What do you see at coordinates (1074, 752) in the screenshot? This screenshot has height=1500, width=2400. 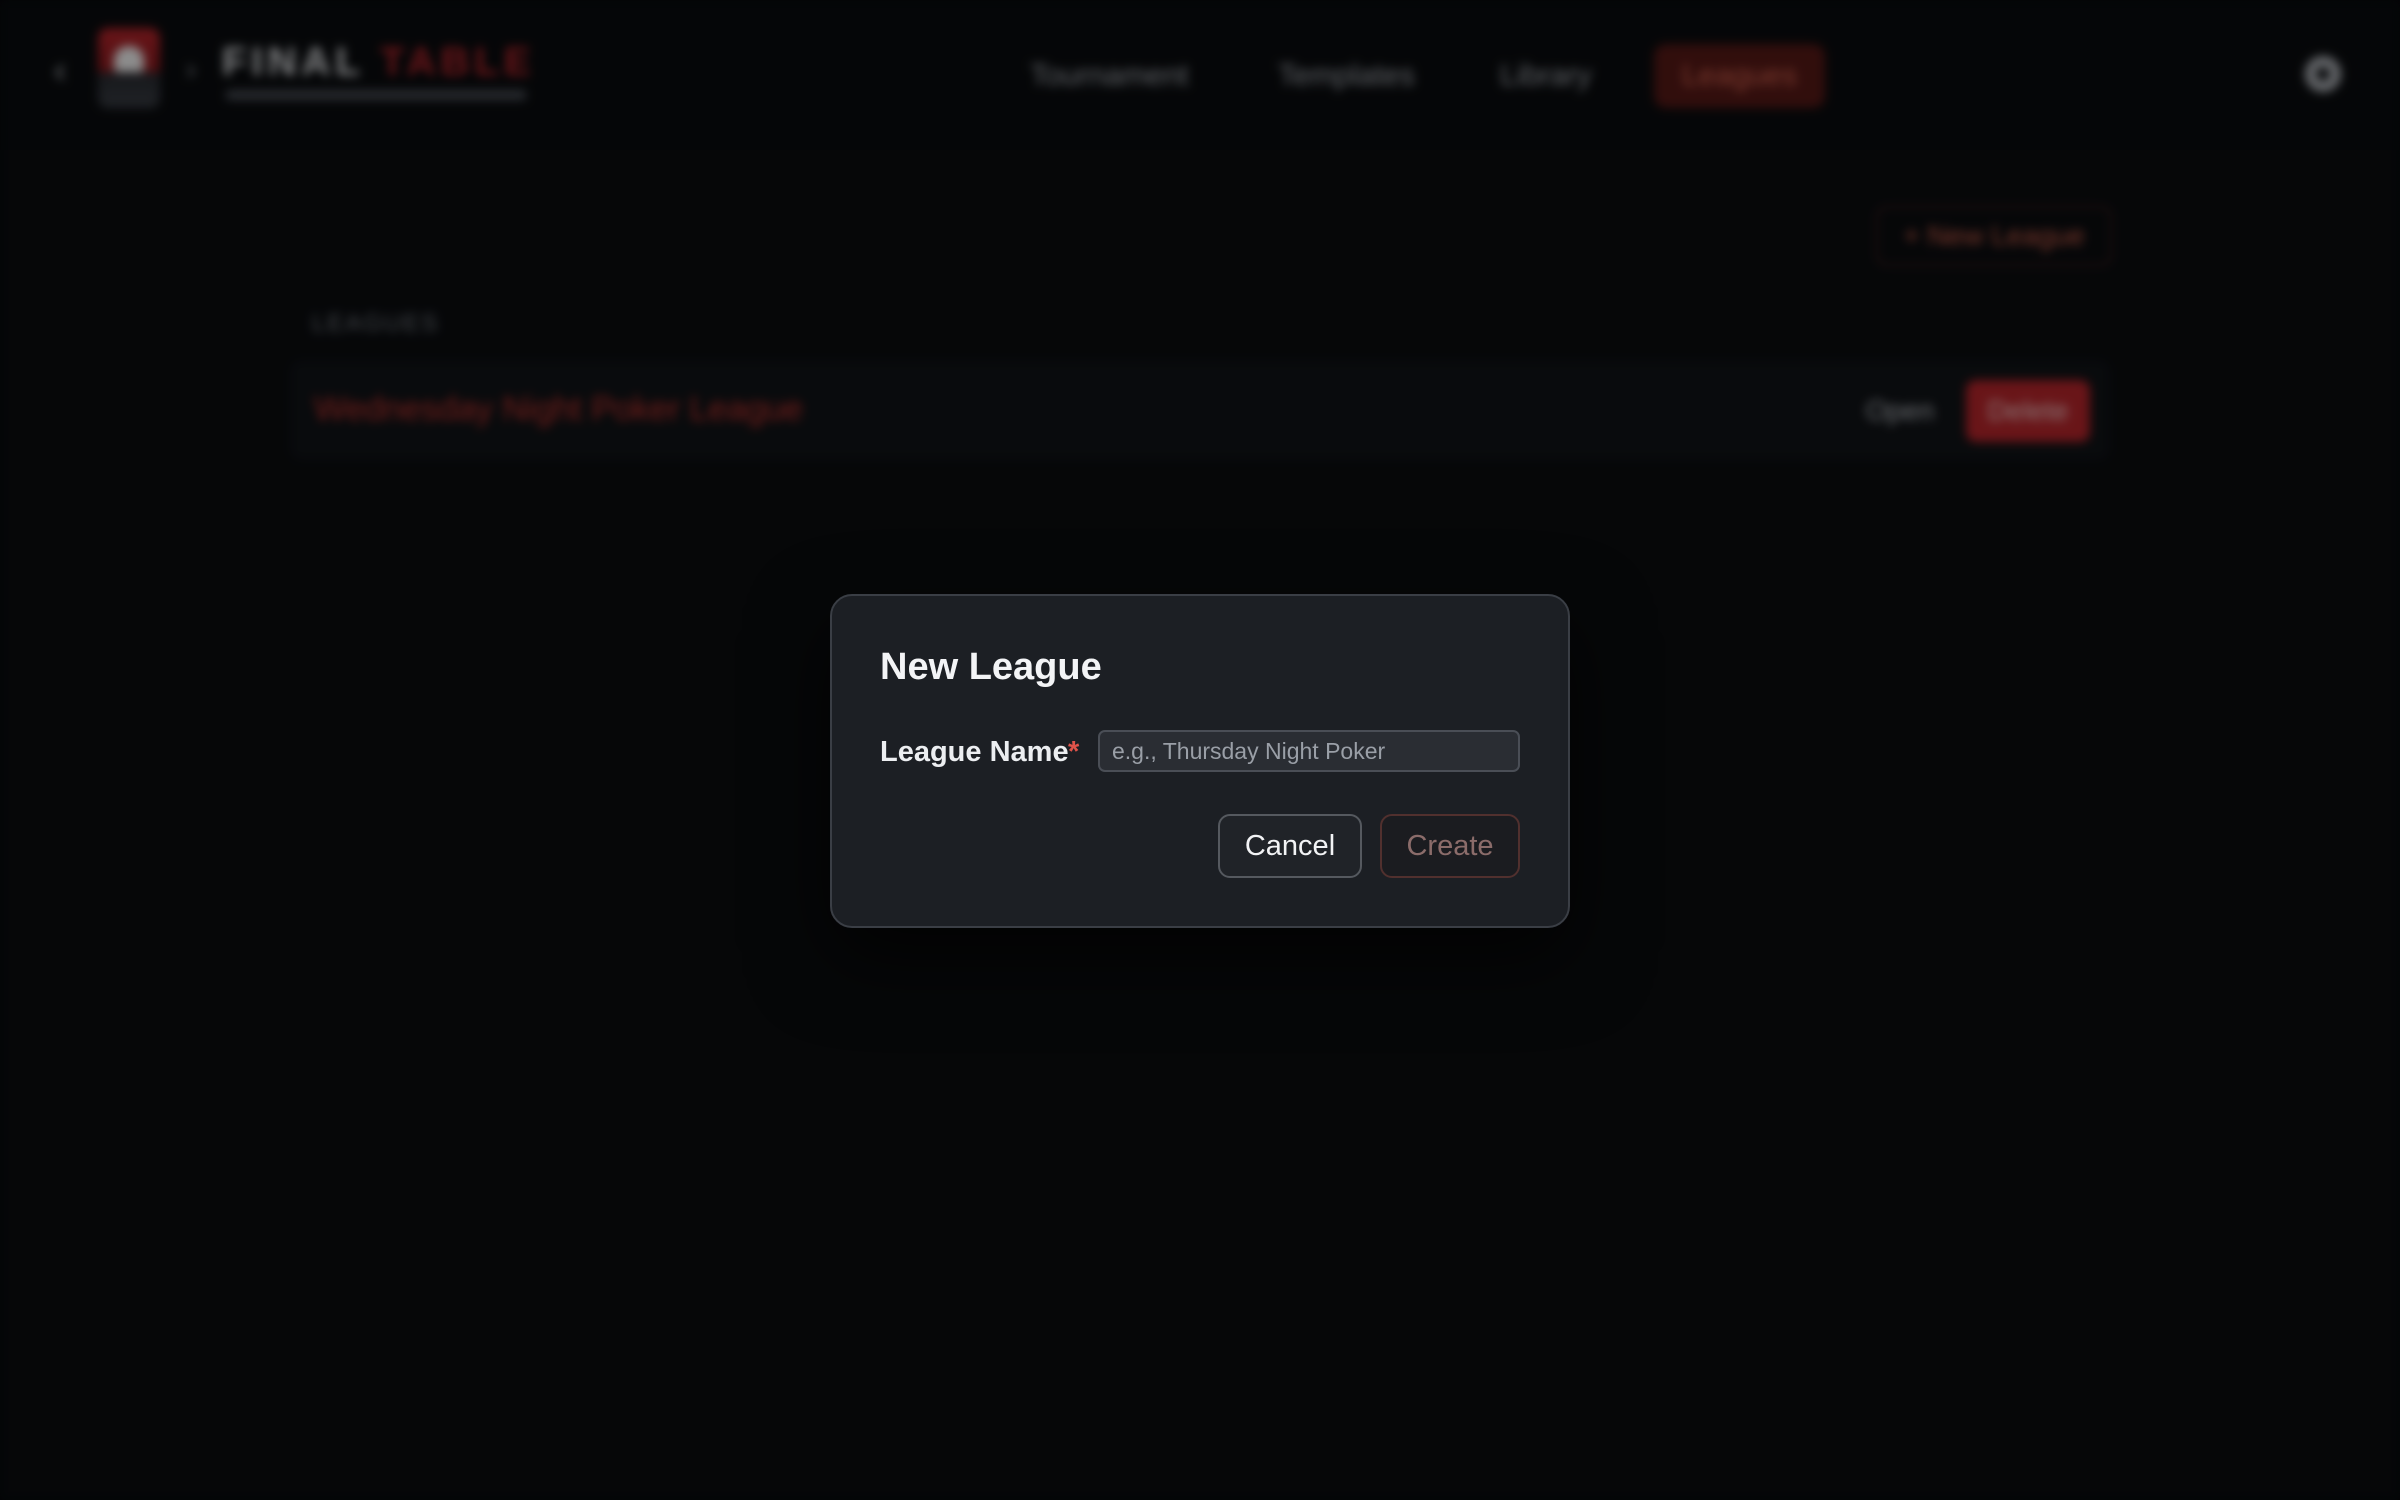 I see `required-asterisk: *` at bounding box center [1074, 752].